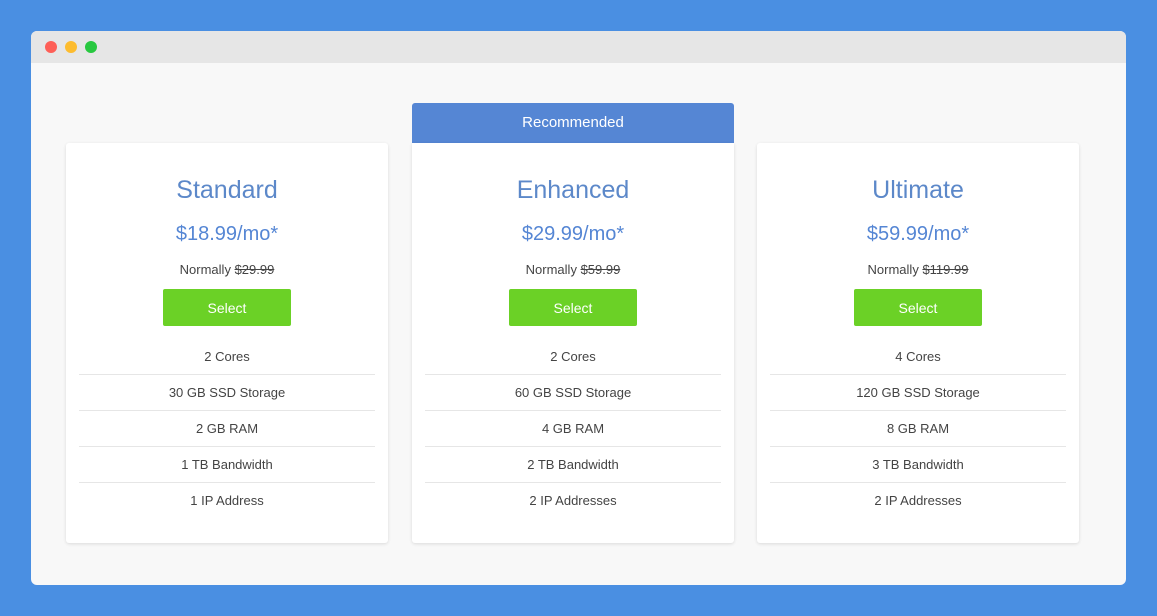  What do you see at coordinates (918, 357) in the screenshot?
I see `feature-item: 4 Cores` at bounding box center [918, 357].